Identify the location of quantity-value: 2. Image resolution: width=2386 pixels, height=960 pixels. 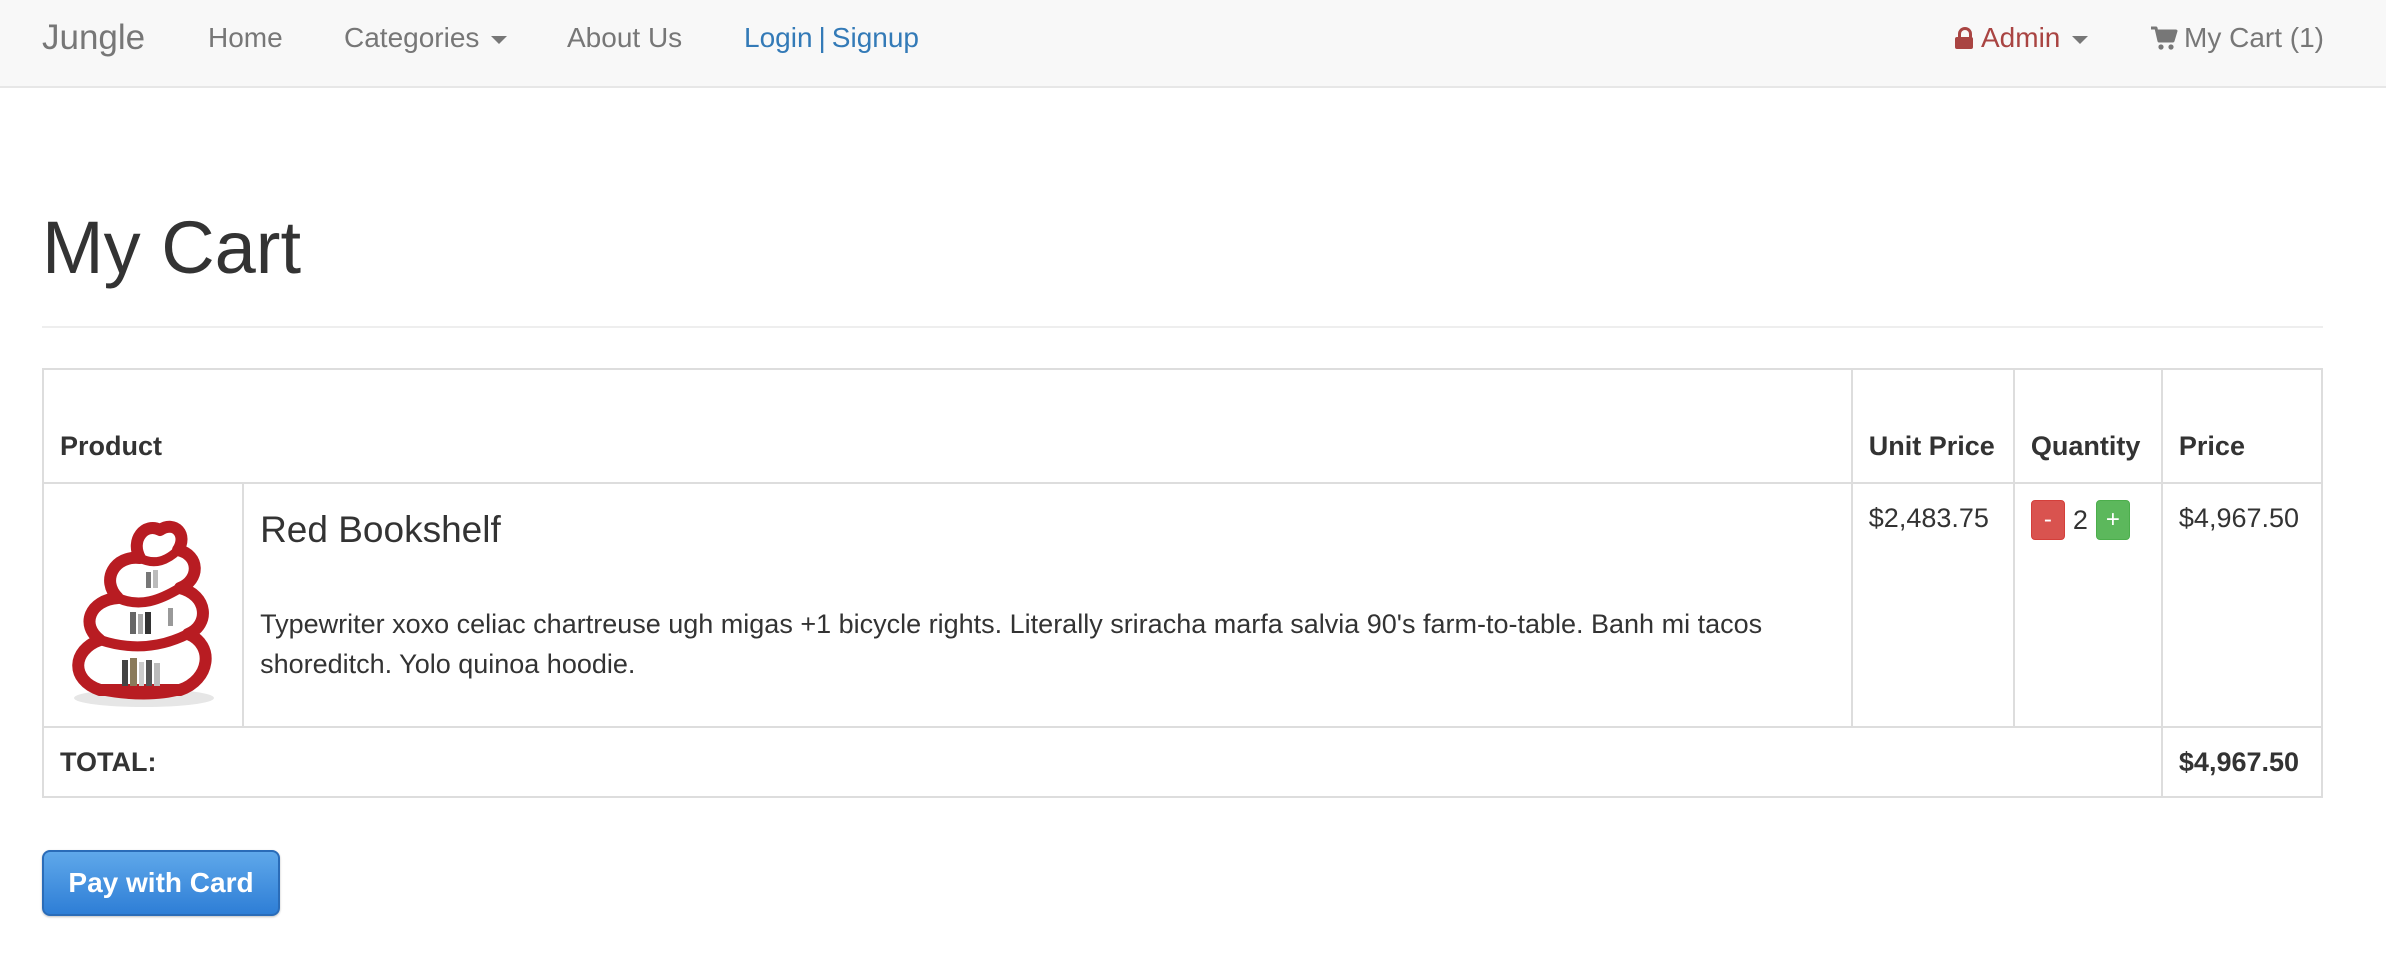
(2080, 519).